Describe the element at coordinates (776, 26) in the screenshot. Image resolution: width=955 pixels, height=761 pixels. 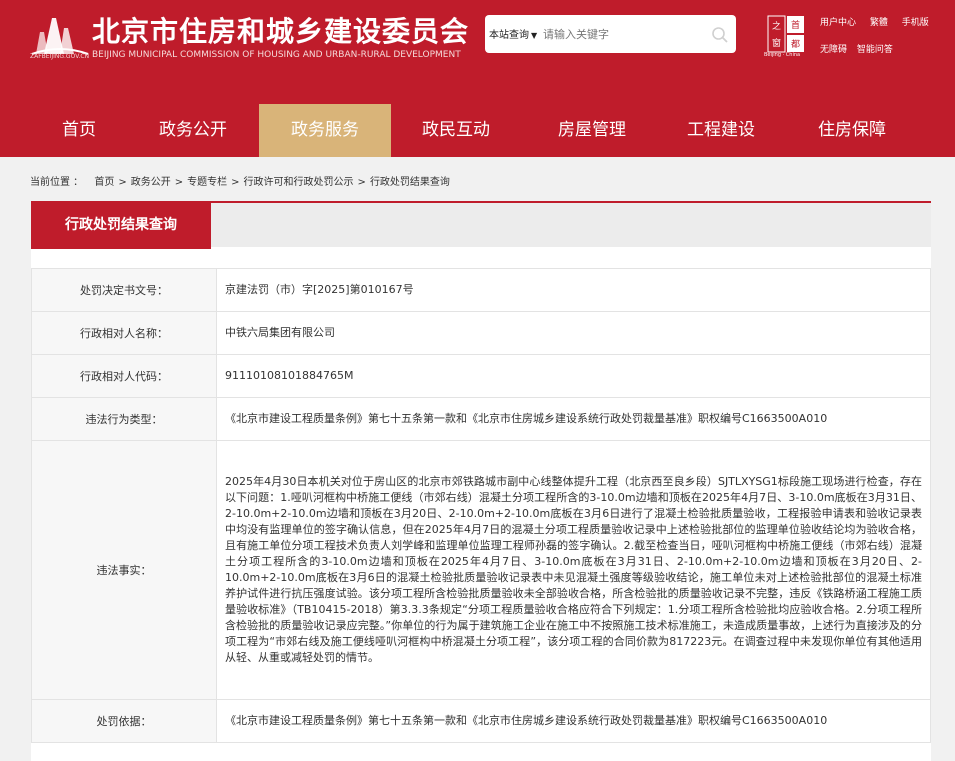
I see `svg-text: 之` at that location.